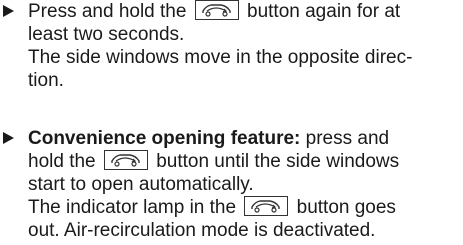  I want to click on step-2-line-3: start to open automatically., so click(141, 184).